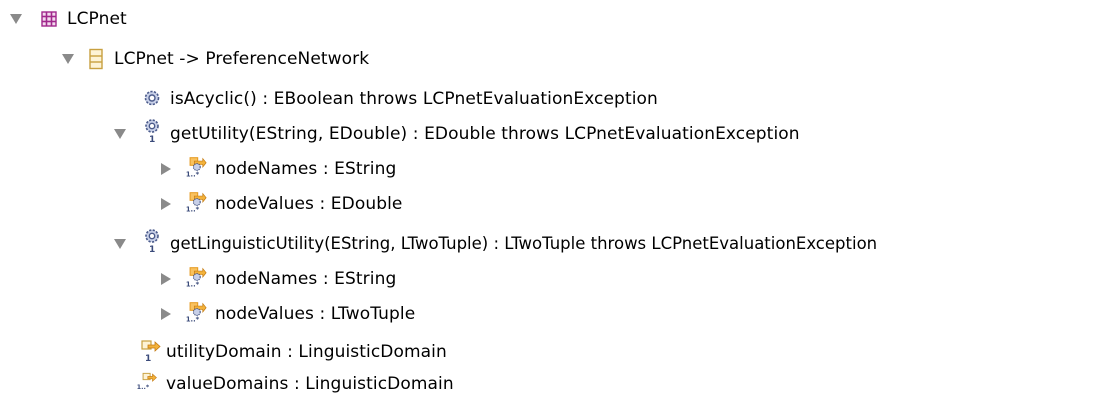  Describe the element at coordinates (558, 19) in the screenshot. I see `tree-row-package-lcpnet: LCPnet` at that location.